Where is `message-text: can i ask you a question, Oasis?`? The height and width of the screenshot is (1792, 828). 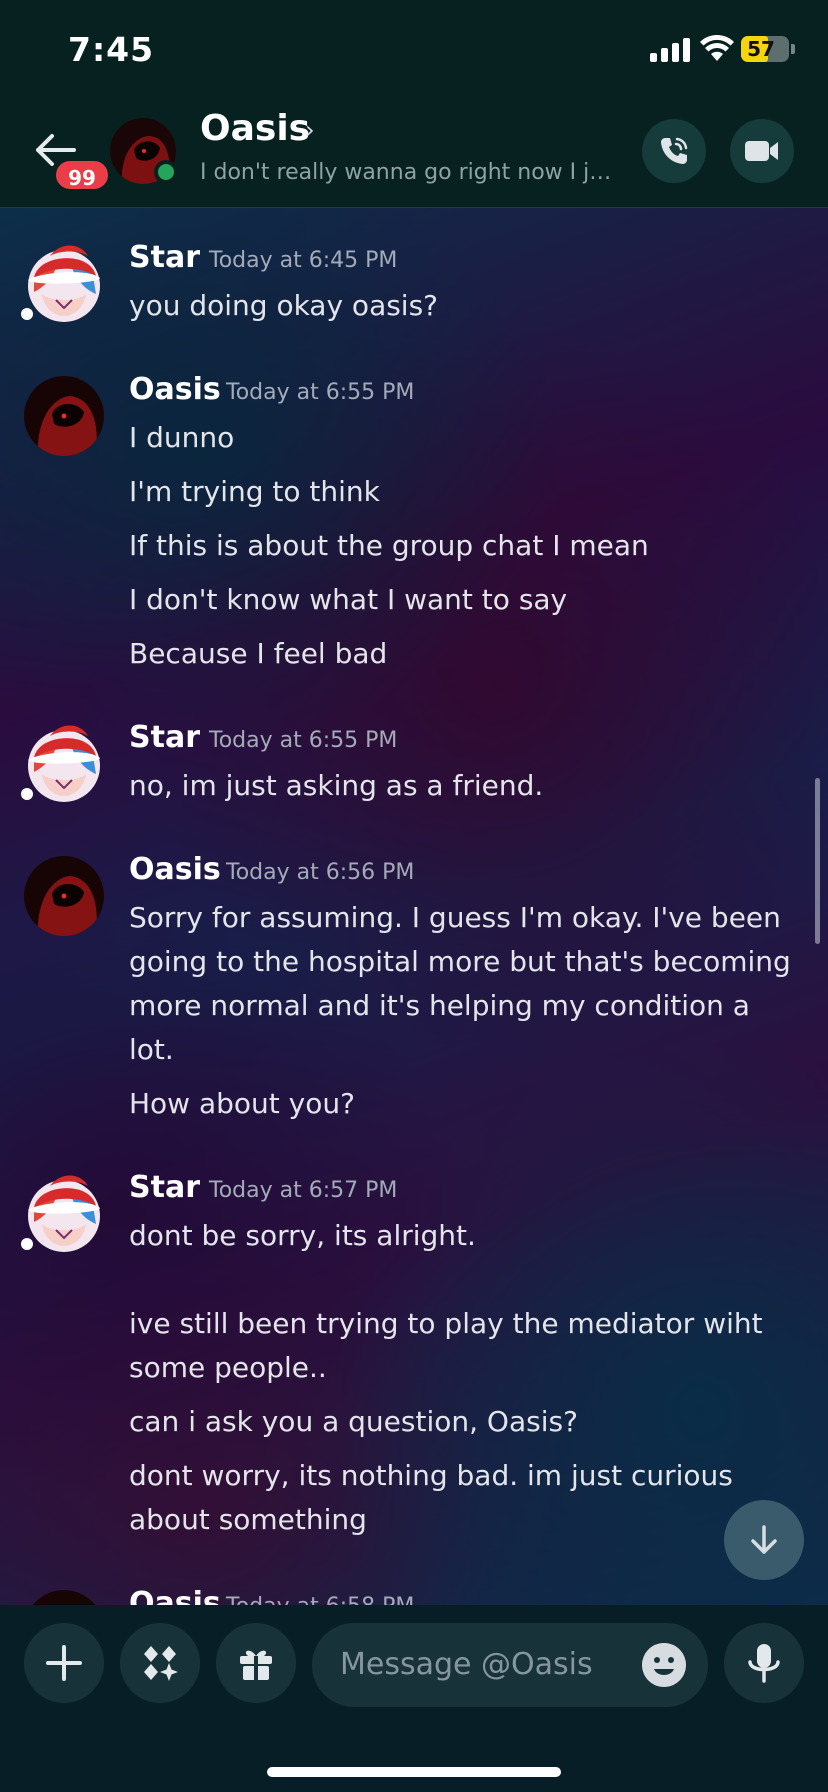 message-text: can i ask you a question, Oasis? is located at coordinates (353, 1421).